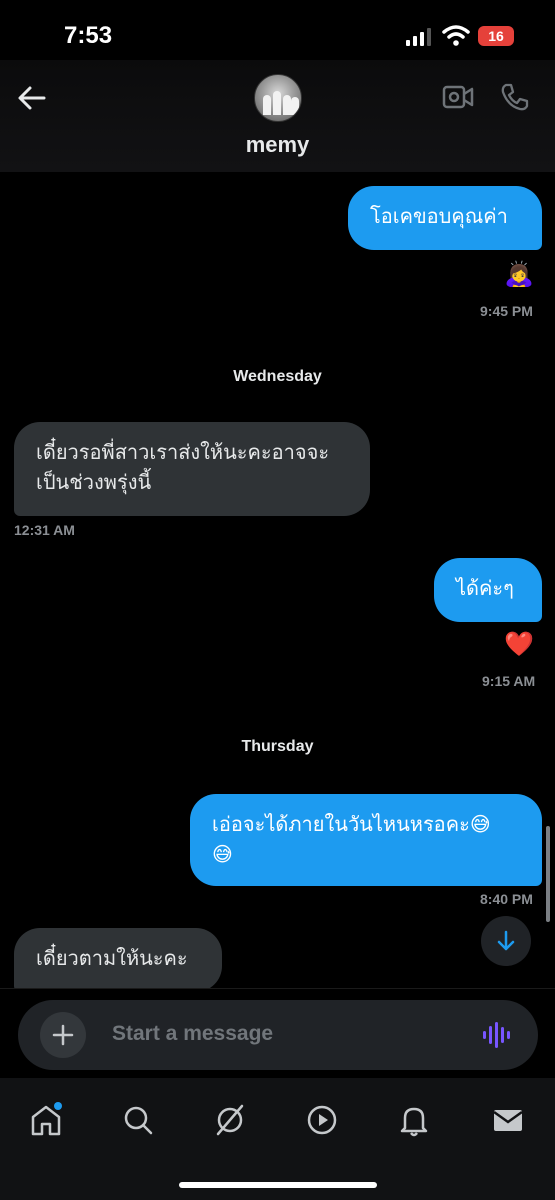 The image size is (555, 1200). What do you see at coordinates (548, 874) in the screenshot?
I see `scrollbar` at bounding box center [548, 874].